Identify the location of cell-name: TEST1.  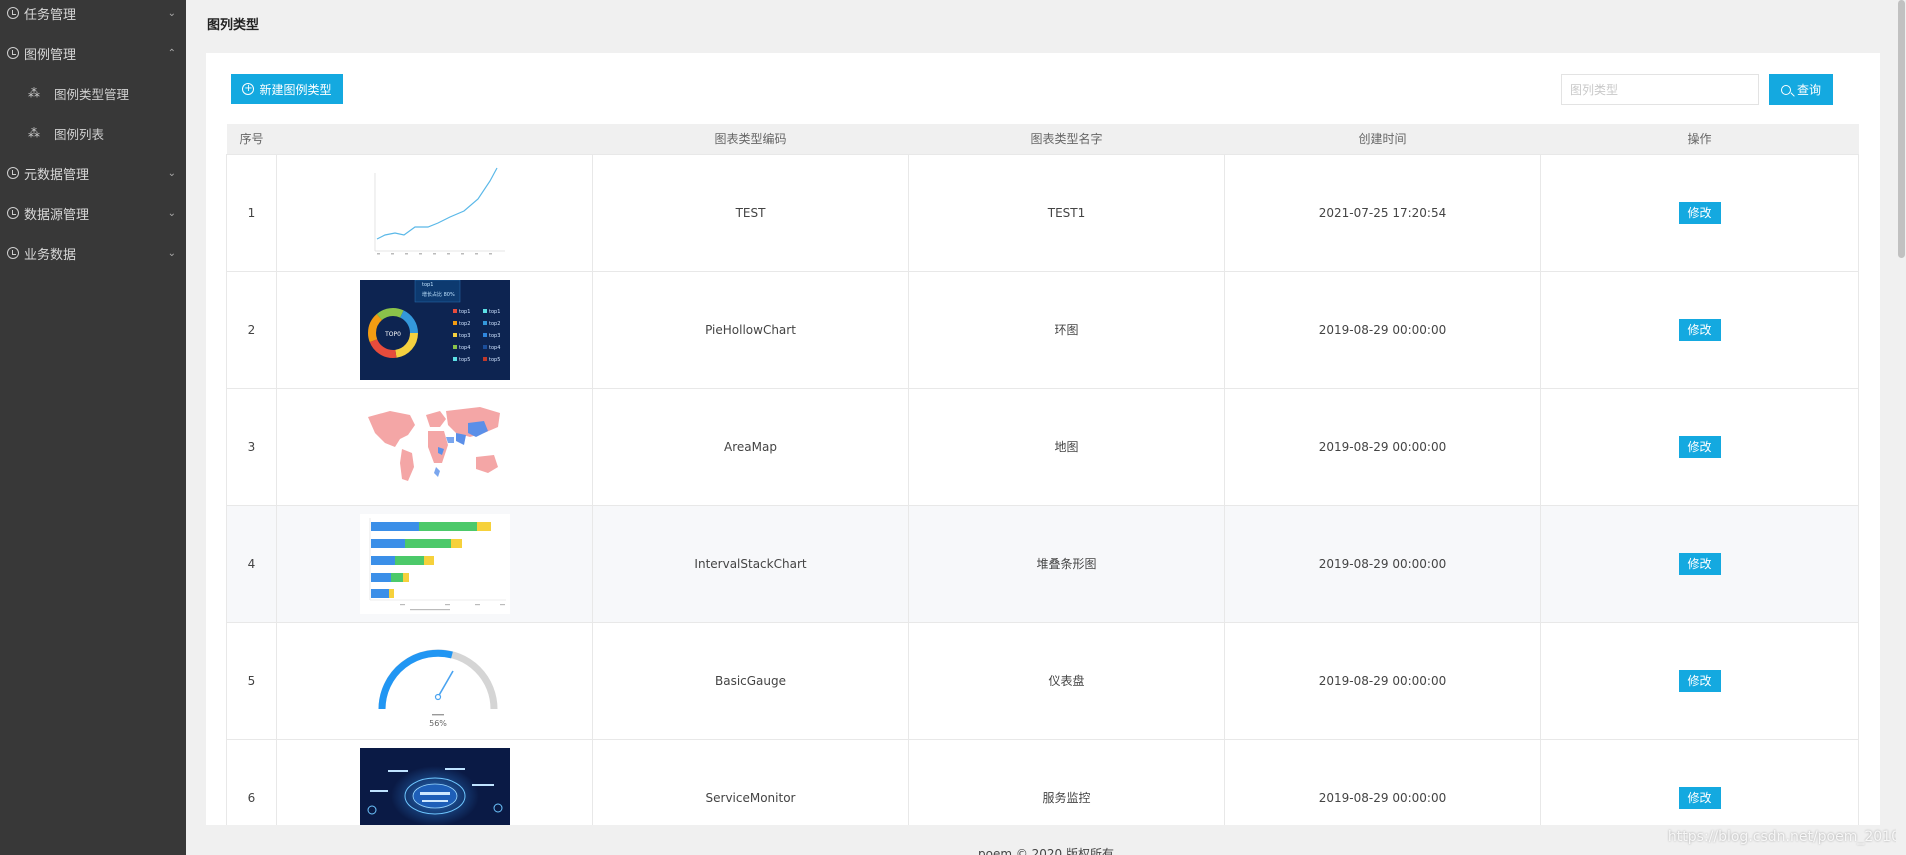
(1066, 212).